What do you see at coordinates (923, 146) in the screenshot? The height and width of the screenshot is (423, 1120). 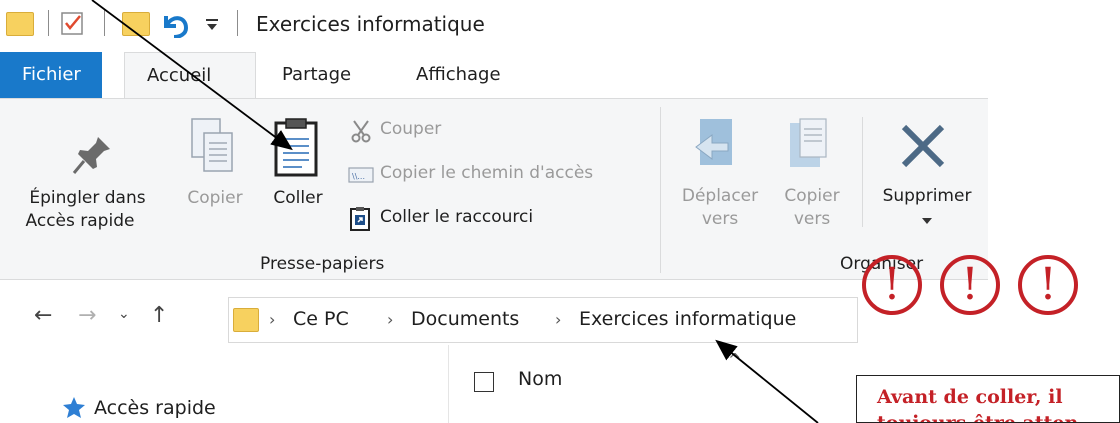 I see `delete-x-icon` at bounding box center [923, 146].